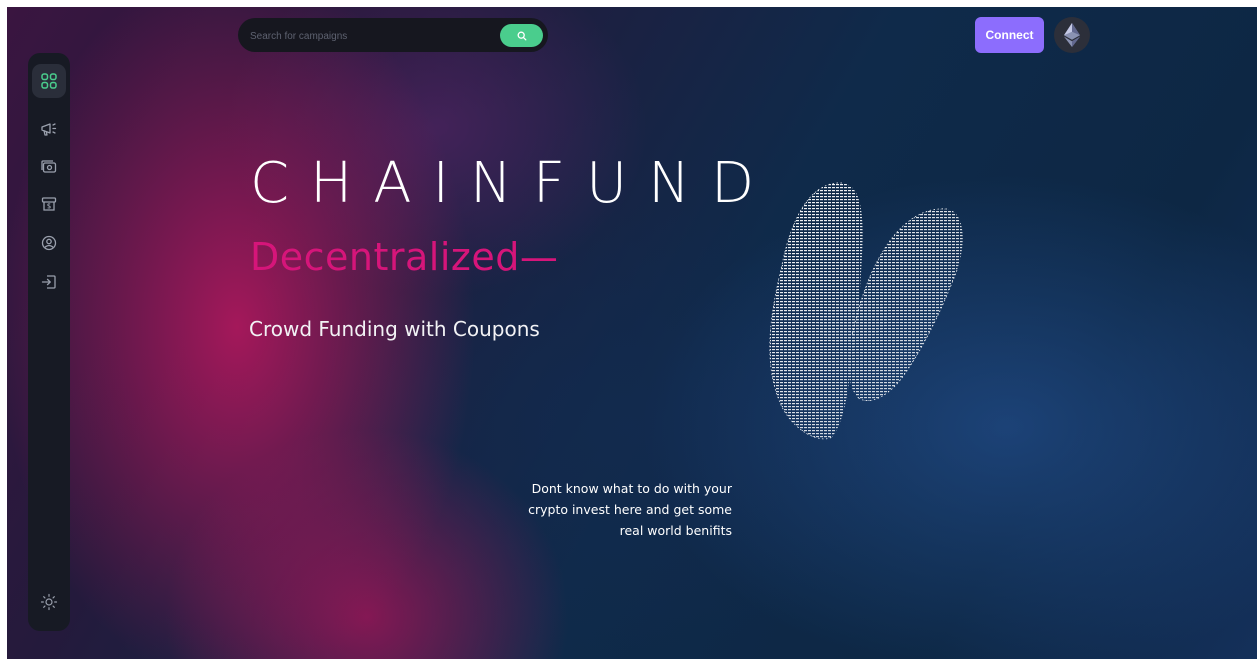 The image size is (1257, 659). Describe the element at coordinates (630, 509) in the screenshot. I see `blurb-line: crypto invest here and get some` at that location.